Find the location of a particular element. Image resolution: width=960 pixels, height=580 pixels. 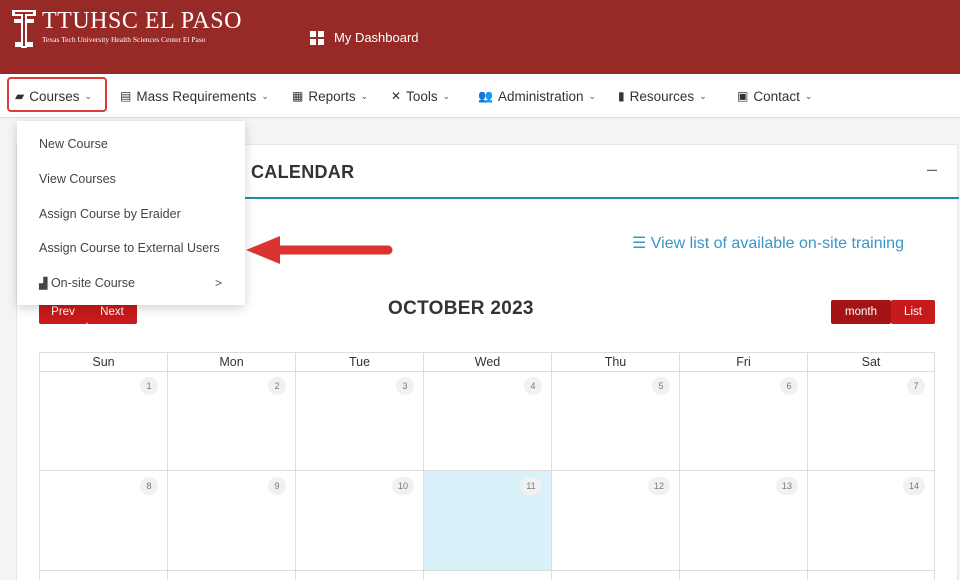

nav-mass-requirements: ▤ Mass Requirements ⌄ is located at coordinates (194, 96).